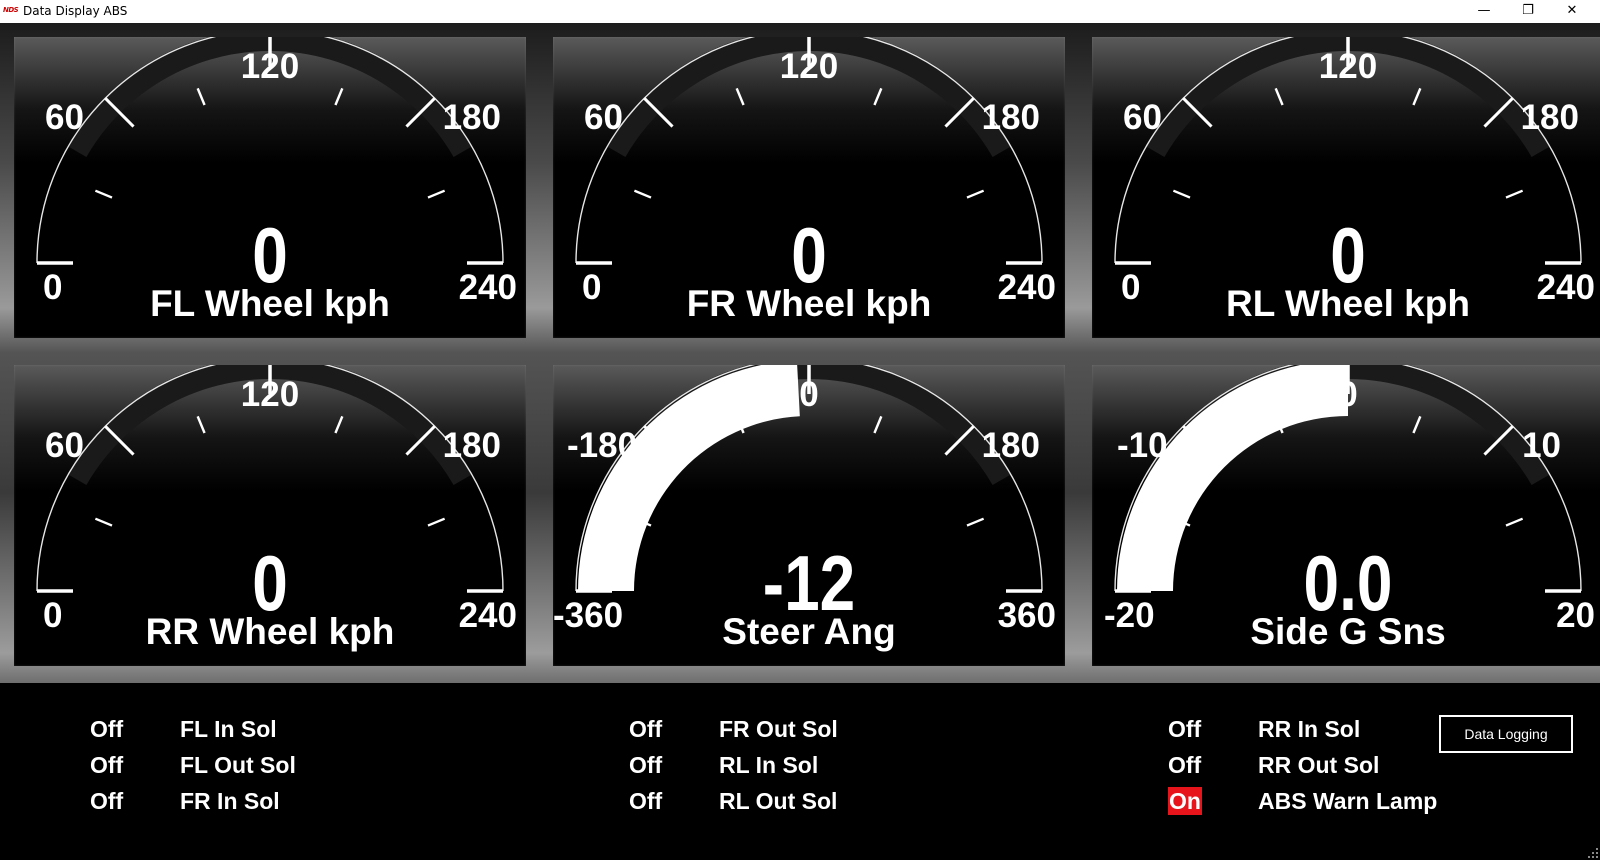 This screenshot has width=1600, height=860. What do you see at coordinates (778, 801) in the screenshot?
I see `label-rl-out-sol: RL Out Sol` at bounding box center [778, 801].